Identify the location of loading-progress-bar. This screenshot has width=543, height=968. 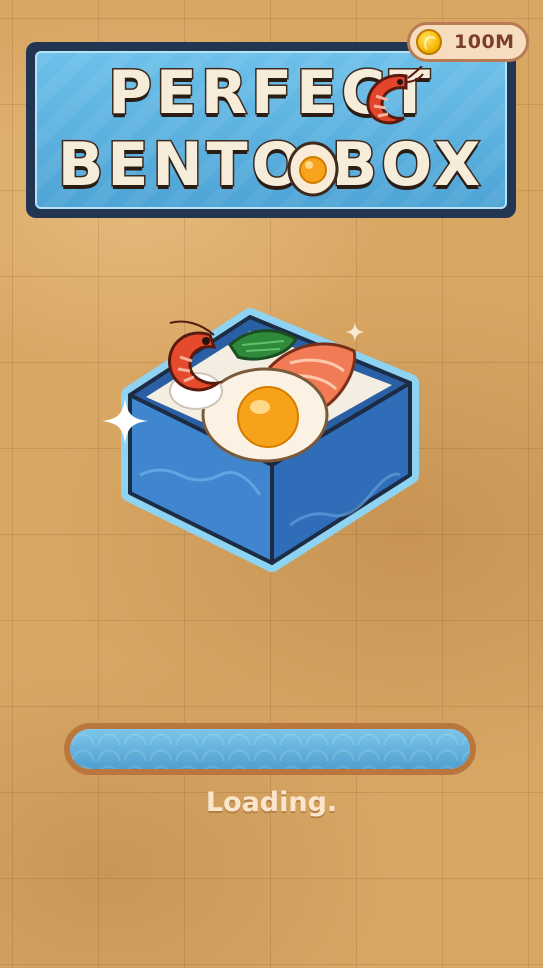
(270, 749).